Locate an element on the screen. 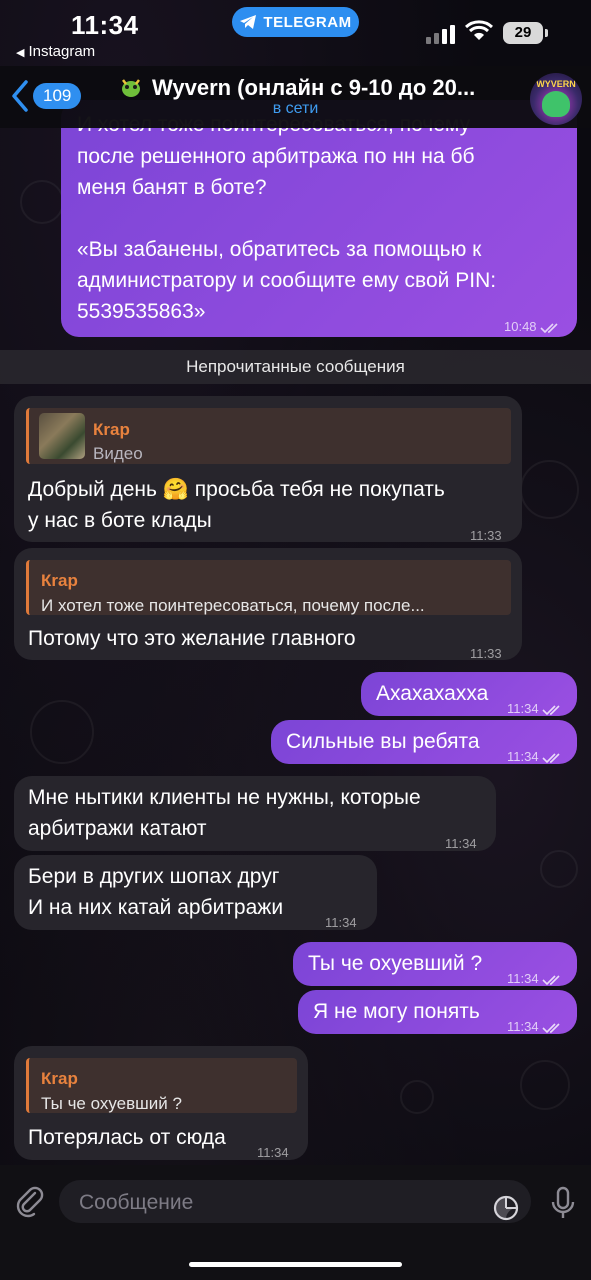 Image resolution: width=591 pixels, height=1280 pixels. message-outgoing: Ахахахахха 11:34 is located at coordinates (469, 694).